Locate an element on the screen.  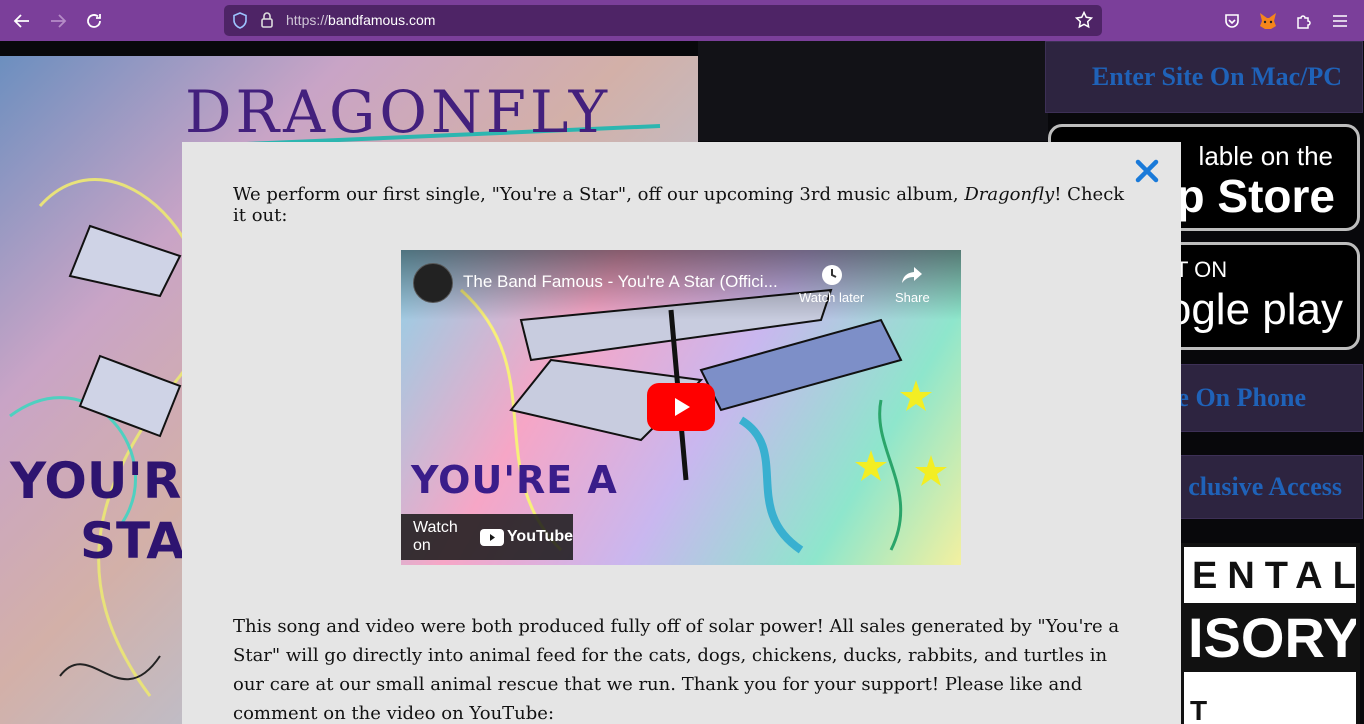
extensions-puzzle-icon is located at coordinates (1304, 21).